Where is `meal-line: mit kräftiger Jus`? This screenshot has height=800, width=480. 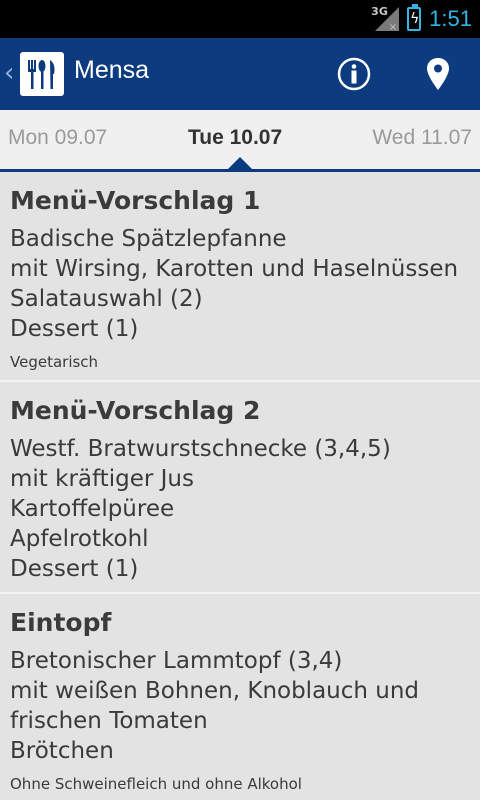
meal-line: mit kräftiger Jus is located at coordinates (102, 479).